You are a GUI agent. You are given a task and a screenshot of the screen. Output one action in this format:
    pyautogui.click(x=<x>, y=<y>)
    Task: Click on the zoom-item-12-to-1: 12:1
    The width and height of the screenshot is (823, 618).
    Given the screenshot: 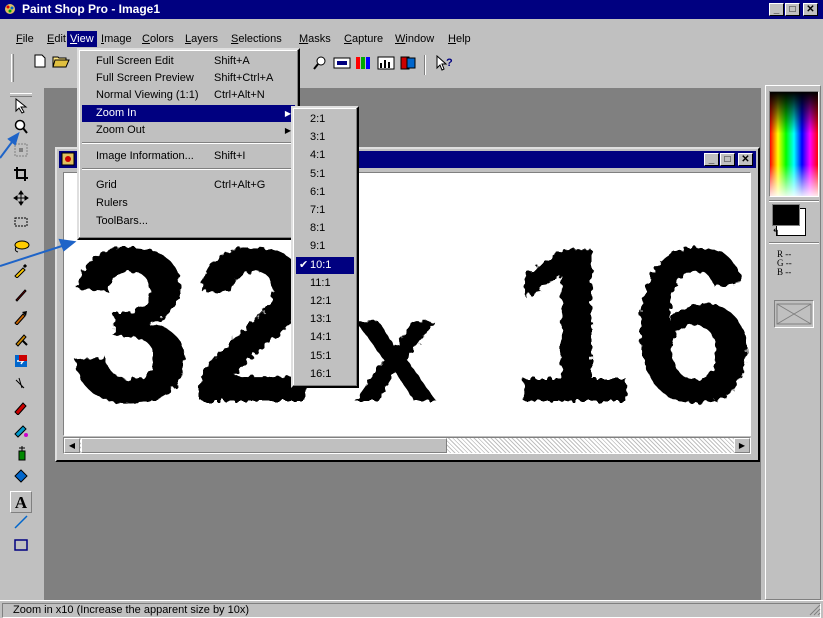 What is the action you would take?
    pyautogui.click(x=325, y=301)
    